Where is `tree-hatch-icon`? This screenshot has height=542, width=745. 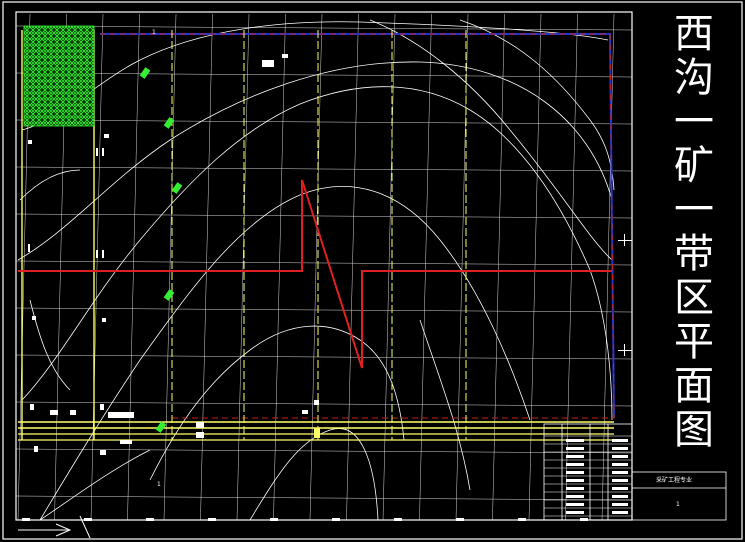 tree-hatch-icon is located at coordinates (59, 76).